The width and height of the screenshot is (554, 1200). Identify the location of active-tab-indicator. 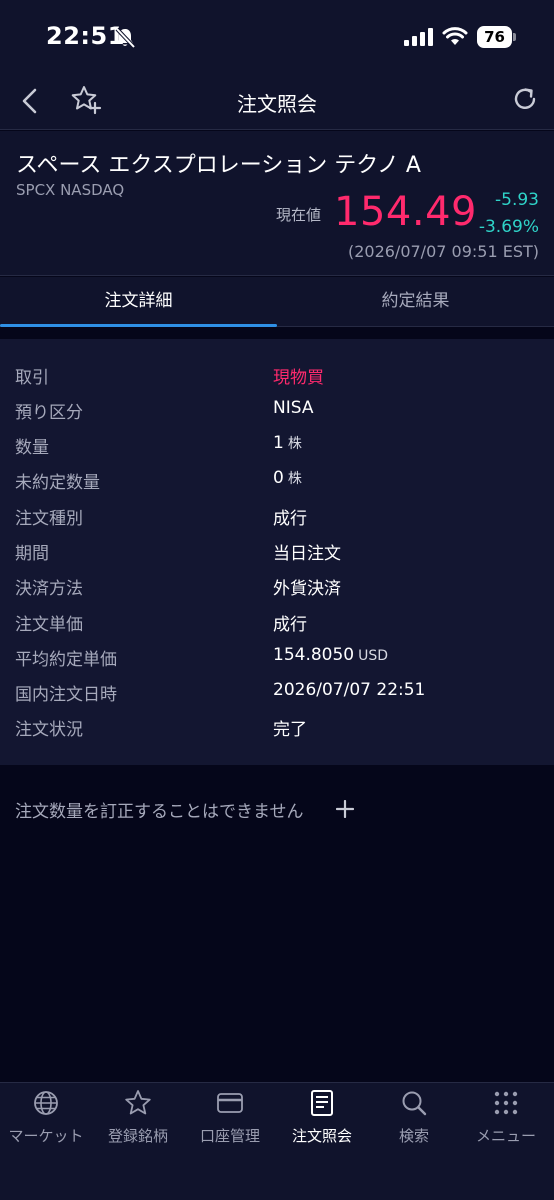
(138, 325).